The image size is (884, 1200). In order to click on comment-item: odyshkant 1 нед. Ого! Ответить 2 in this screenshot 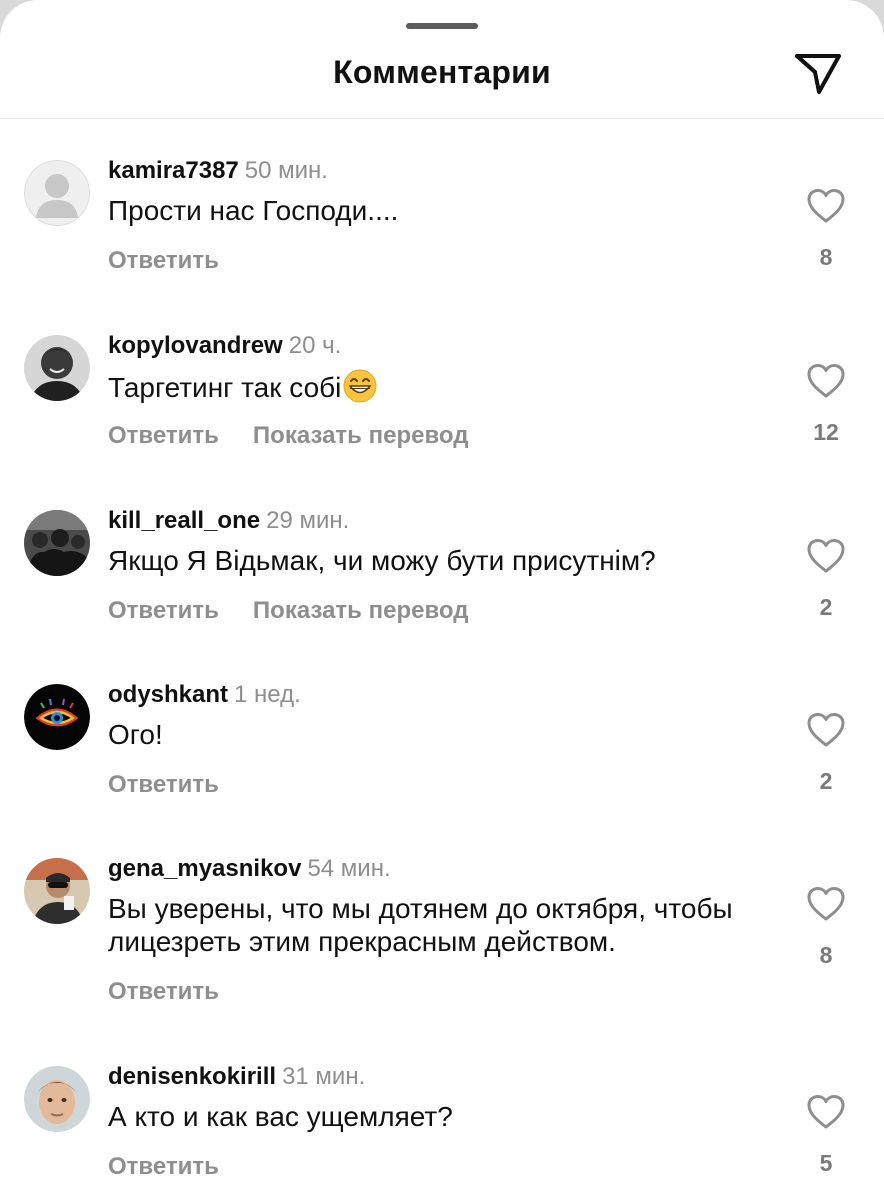, I will do `click(442, 765)`.